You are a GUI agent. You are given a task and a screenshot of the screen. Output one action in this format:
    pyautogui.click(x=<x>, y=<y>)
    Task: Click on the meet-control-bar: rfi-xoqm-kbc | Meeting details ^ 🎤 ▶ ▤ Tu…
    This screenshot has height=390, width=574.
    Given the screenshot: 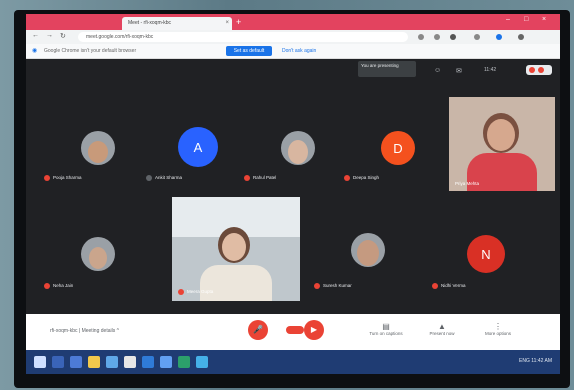 What is the action you would take?
    pyautogui.click(x=293, y=332)
    